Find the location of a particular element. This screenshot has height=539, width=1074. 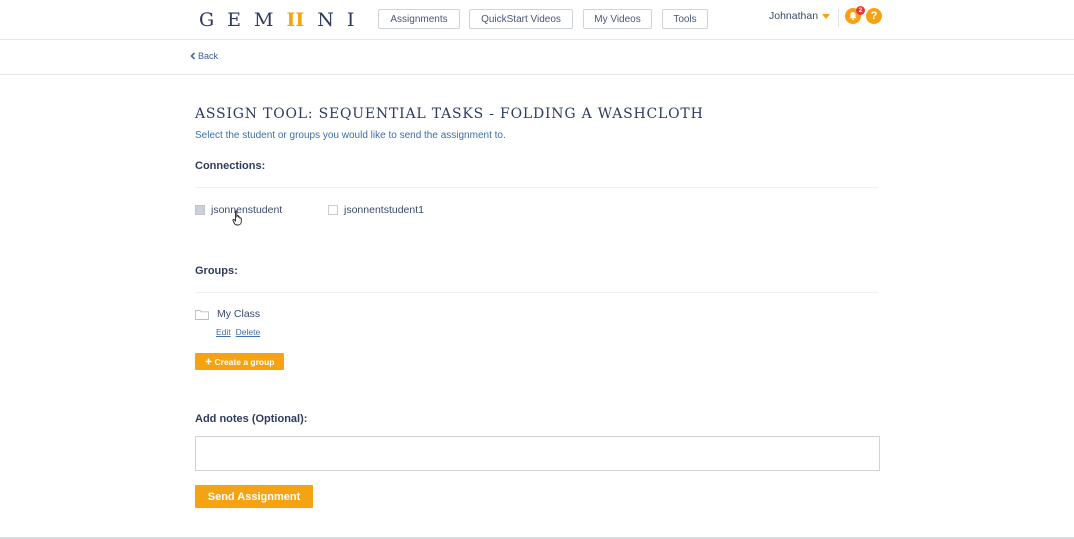

create-group-label: Create a group is located at coordinates (244, 361).